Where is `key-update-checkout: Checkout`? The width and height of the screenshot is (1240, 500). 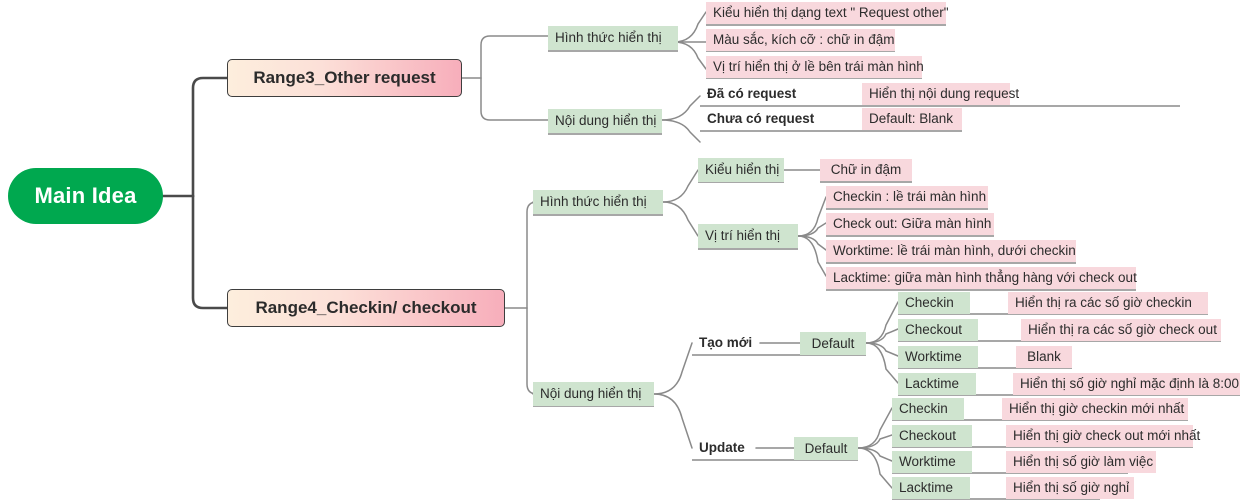 key-update-checkout: Checkout is located at coordinates (932, 436).